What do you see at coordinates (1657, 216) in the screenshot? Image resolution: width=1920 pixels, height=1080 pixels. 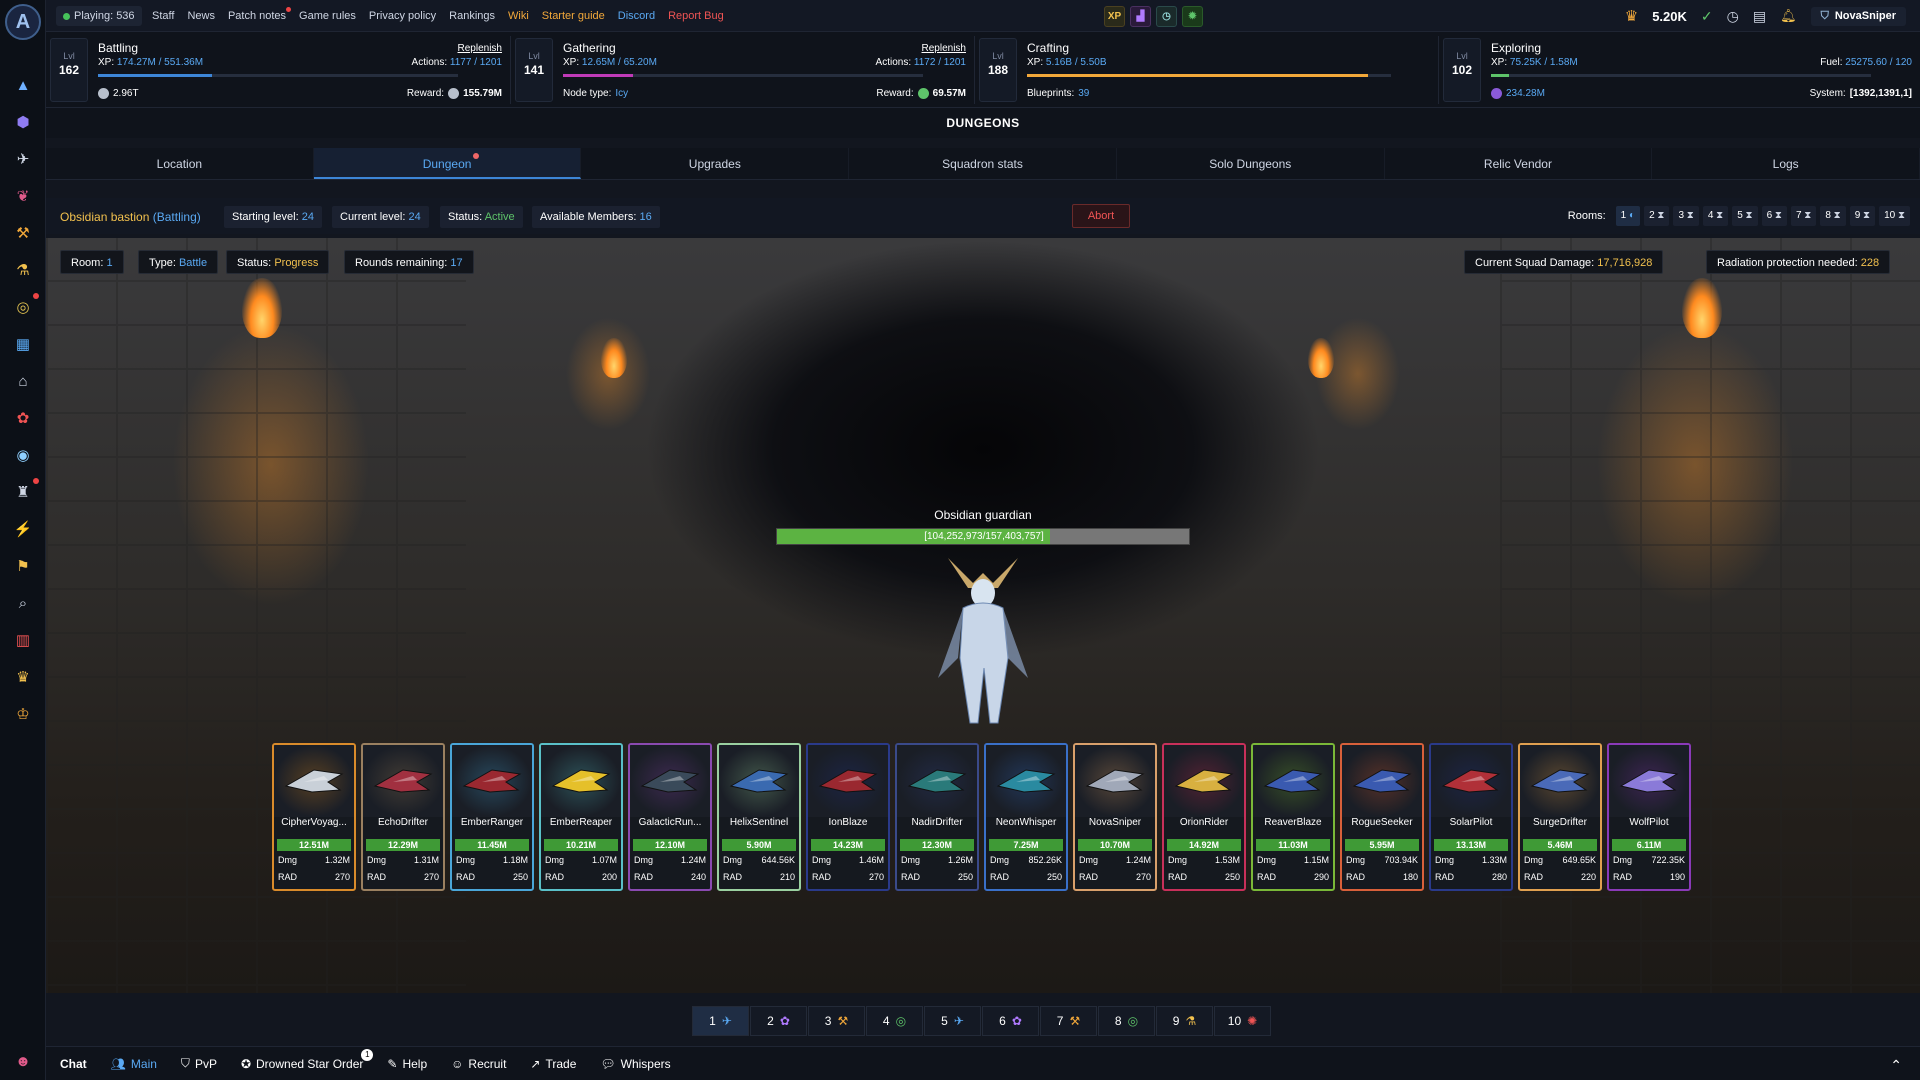 I see `room-button: 2 ⧗` at bounding box center [1657, 216].